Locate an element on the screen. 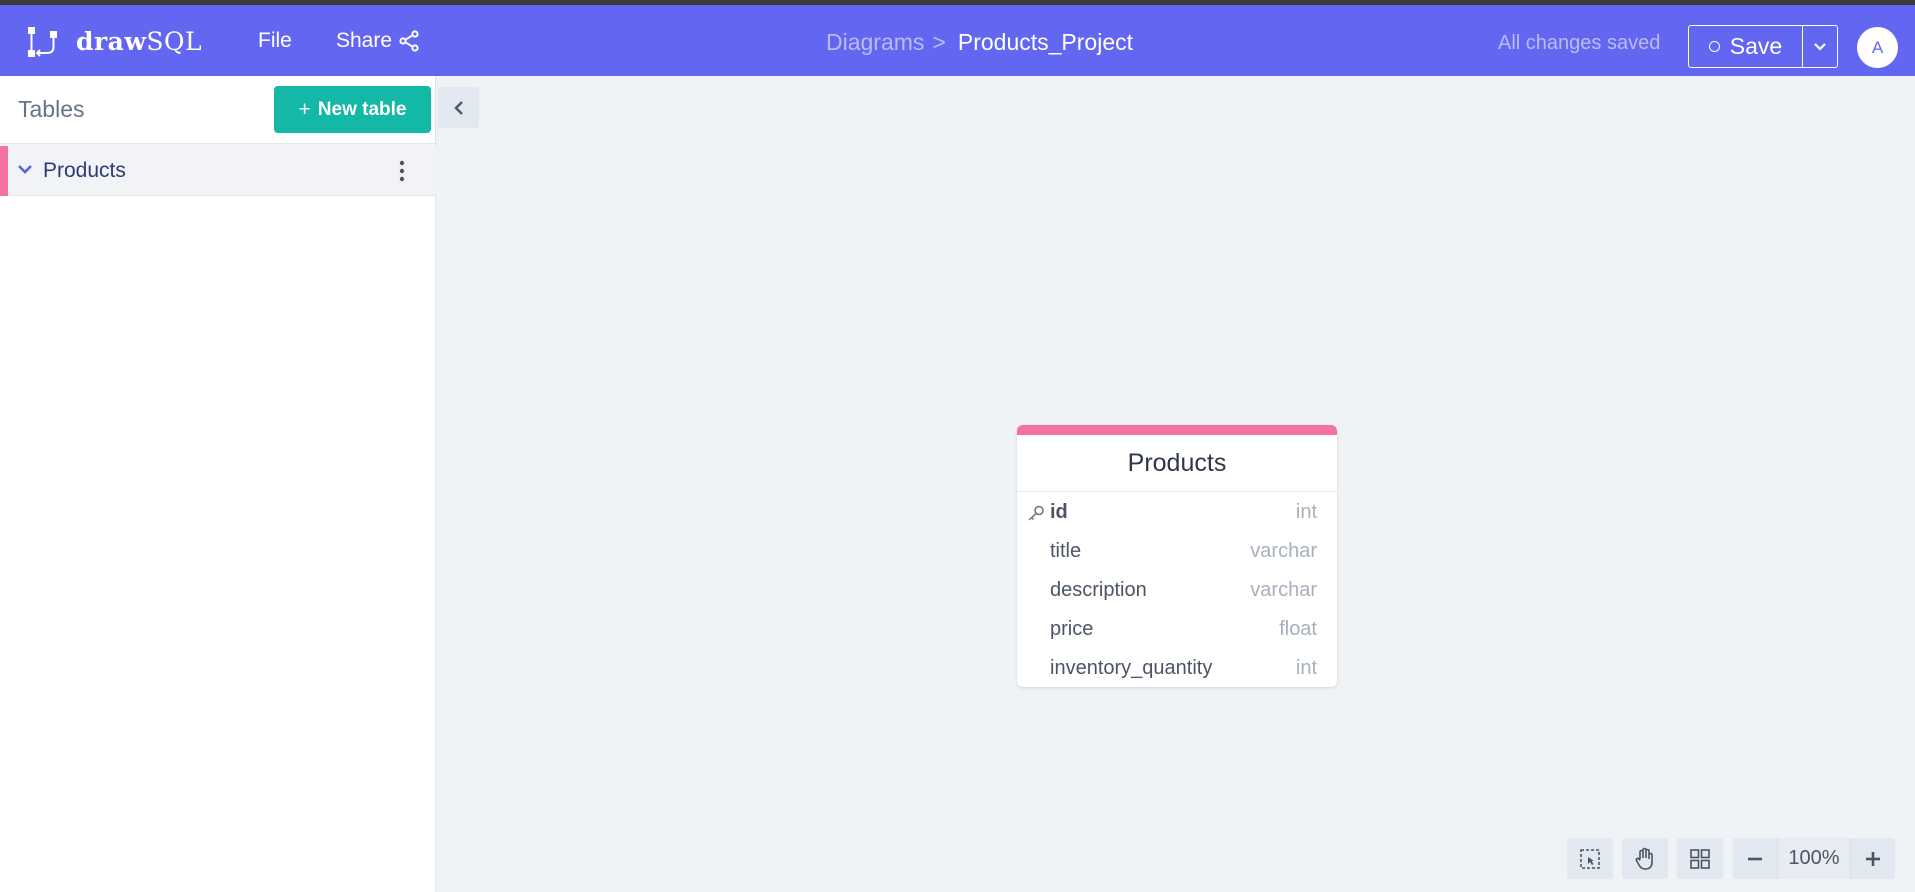 The height and width of the screenshot is (892, 1915). key-icon is located at coordinates (1036, 513).